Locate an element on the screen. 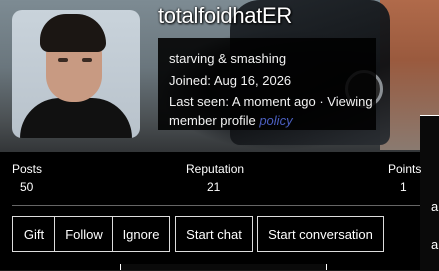 This screenshot has width=439, height=271. posts-label: Posts is located at coordinates (27, 169).